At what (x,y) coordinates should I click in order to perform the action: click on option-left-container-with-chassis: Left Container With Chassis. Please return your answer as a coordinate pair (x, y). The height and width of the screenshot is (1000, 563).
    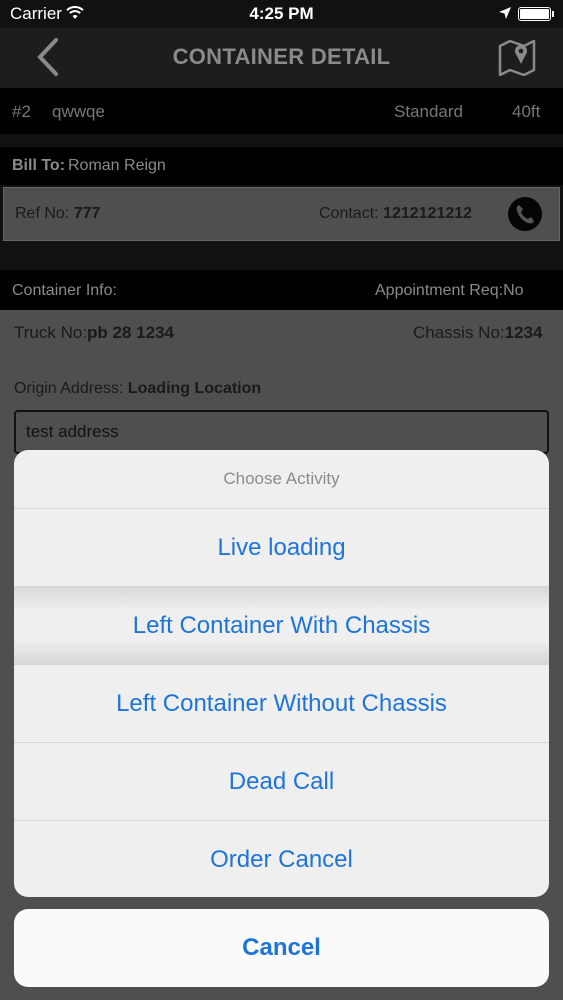
    Looking at the image, I should click on (281, 626).